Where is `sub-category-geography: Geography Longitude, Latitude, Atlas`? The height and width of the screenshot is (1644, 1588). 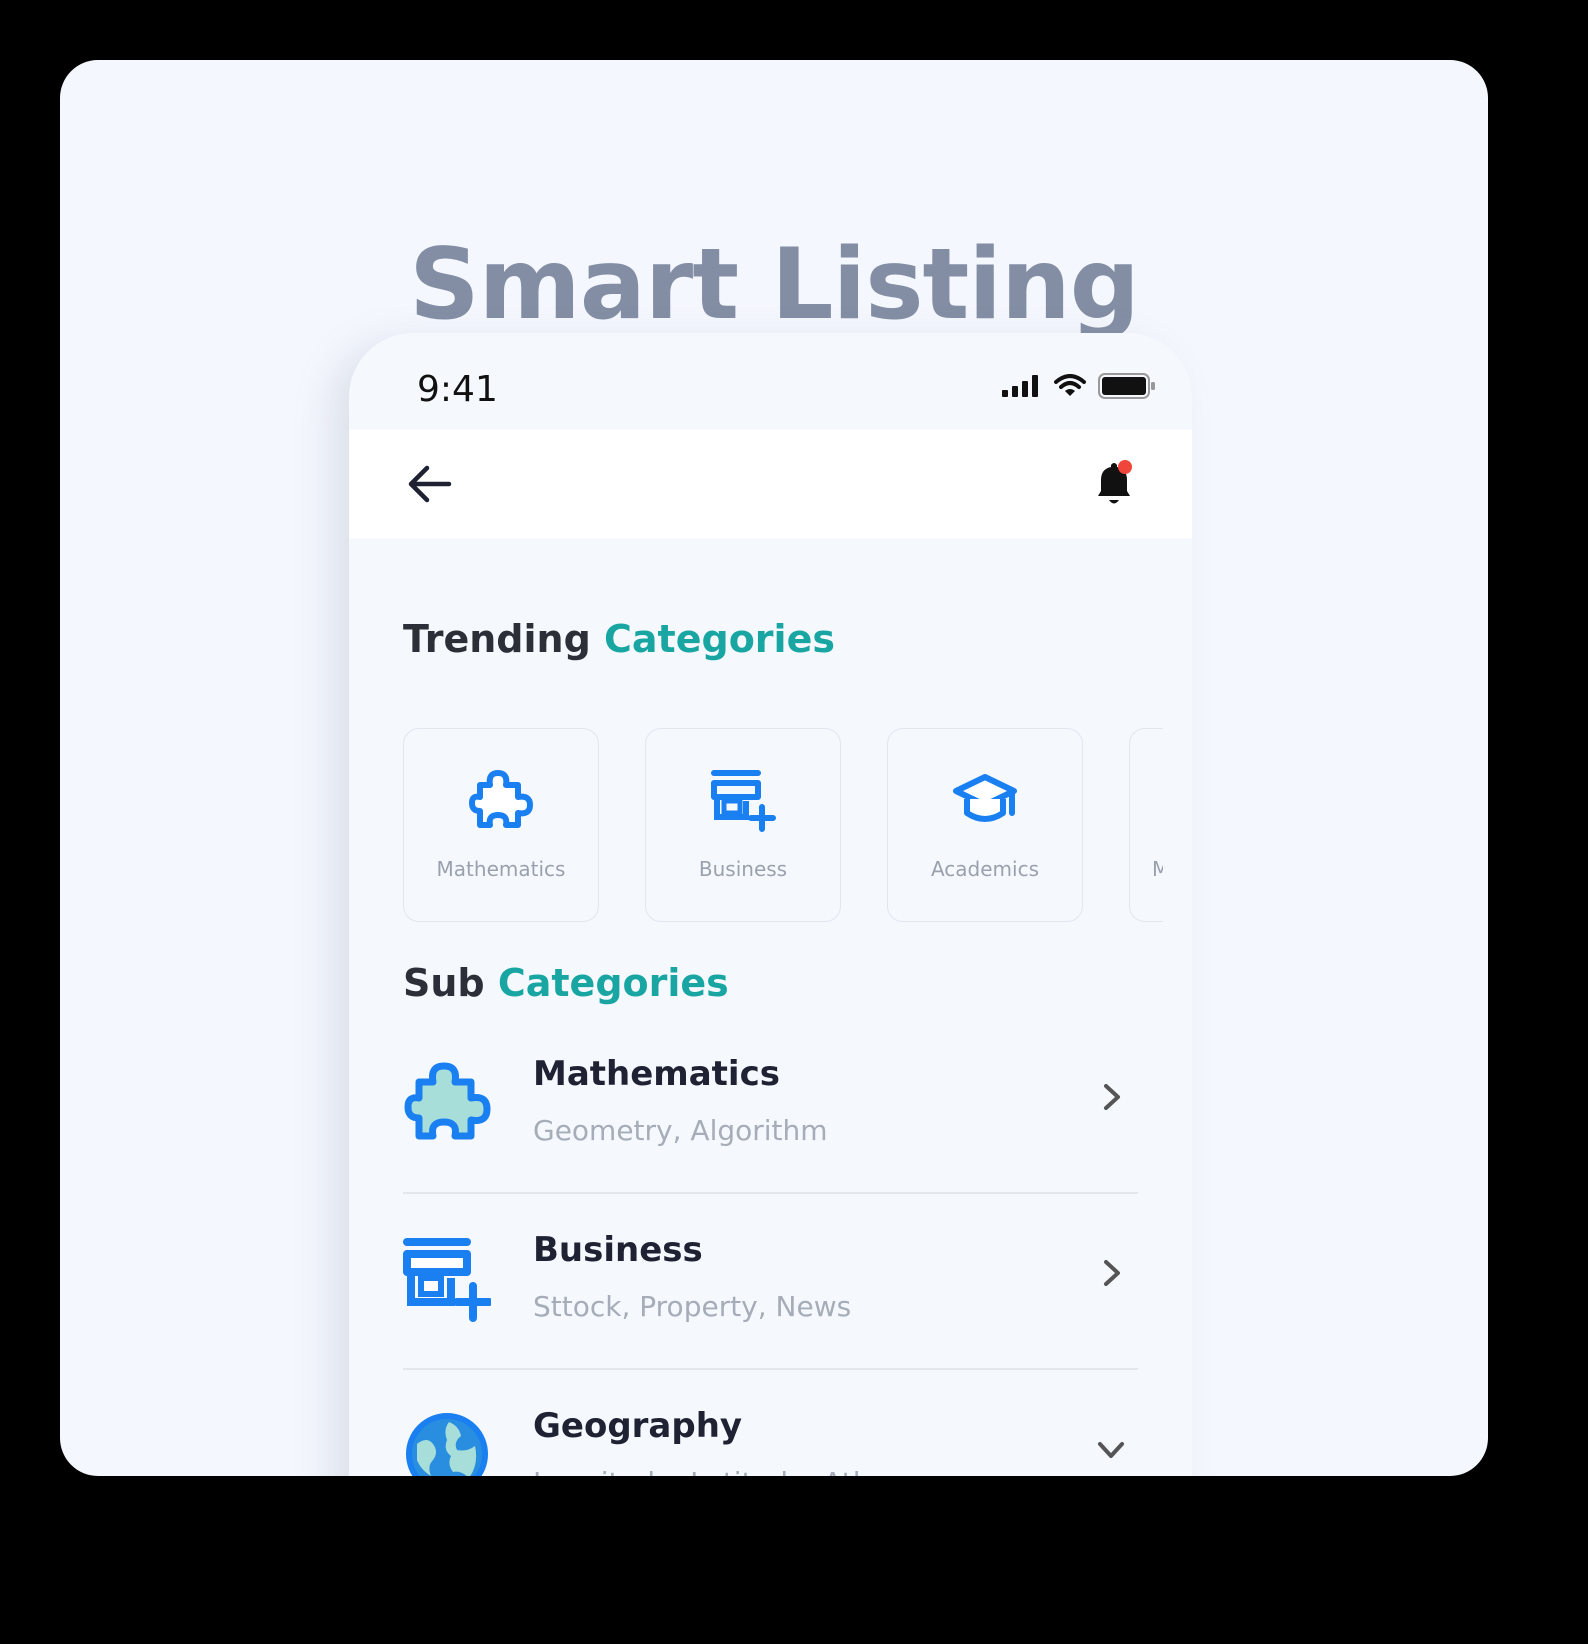
sub-category-geography: Geography Longitude, Latitude, Atlas is located at coordinates (770, 1423).